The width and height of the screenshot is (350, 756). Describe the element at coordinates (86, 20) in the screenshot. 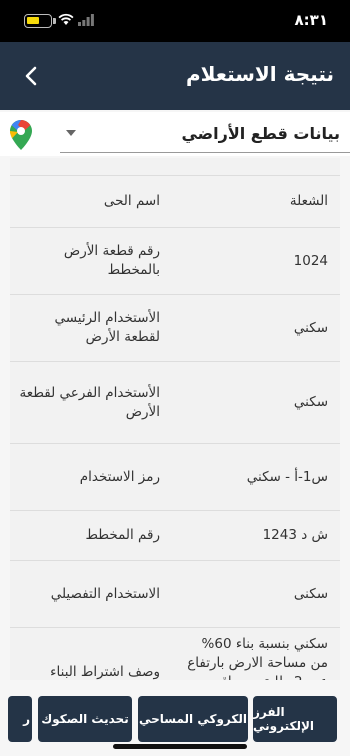

I see `cellular-signal-icon` at that location.